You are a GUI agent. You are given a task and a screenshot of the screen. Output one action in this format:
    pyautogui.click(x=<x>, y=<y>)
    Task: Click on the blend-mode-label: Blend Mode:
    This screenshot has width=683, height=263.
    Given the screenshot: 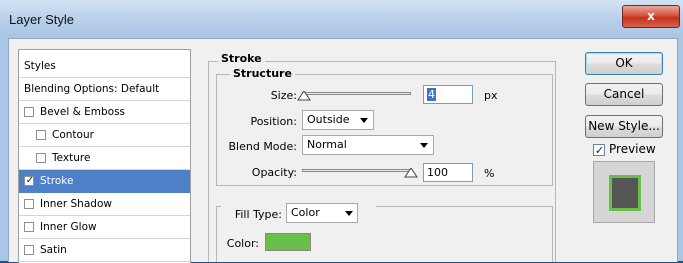 What is the action you would take?
    pyautogui.click(x=263, y=146)
    